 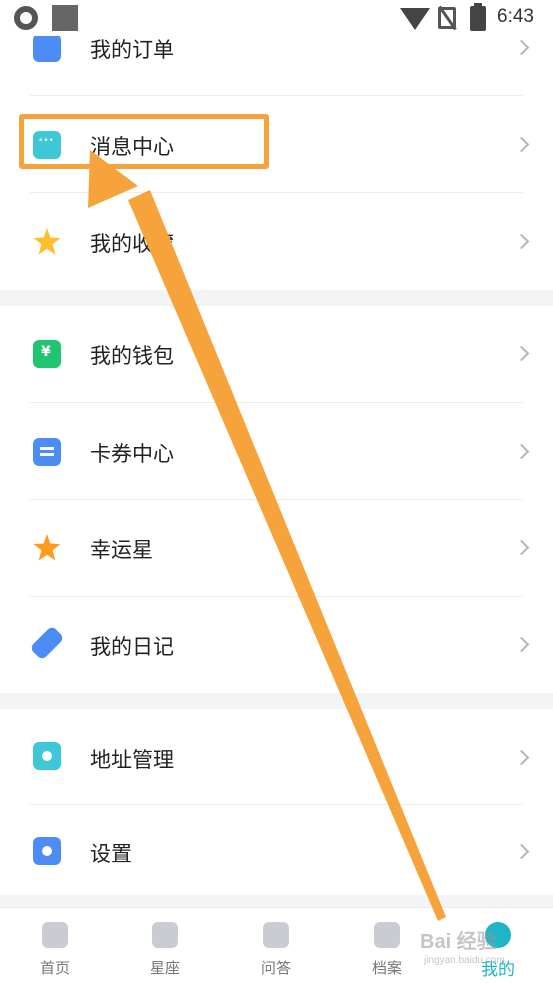 I want to click on status-bar: 6:43, so click(x=276, y=18).